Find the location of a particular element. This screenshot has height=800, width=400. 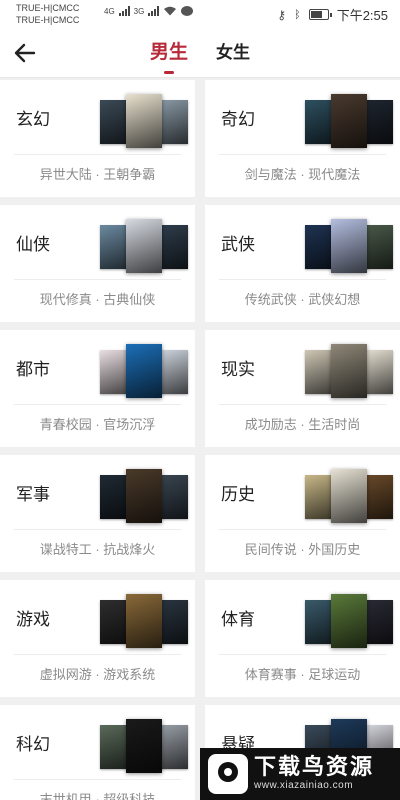

tab-female: 女生 is located at coordinates (233, 53).